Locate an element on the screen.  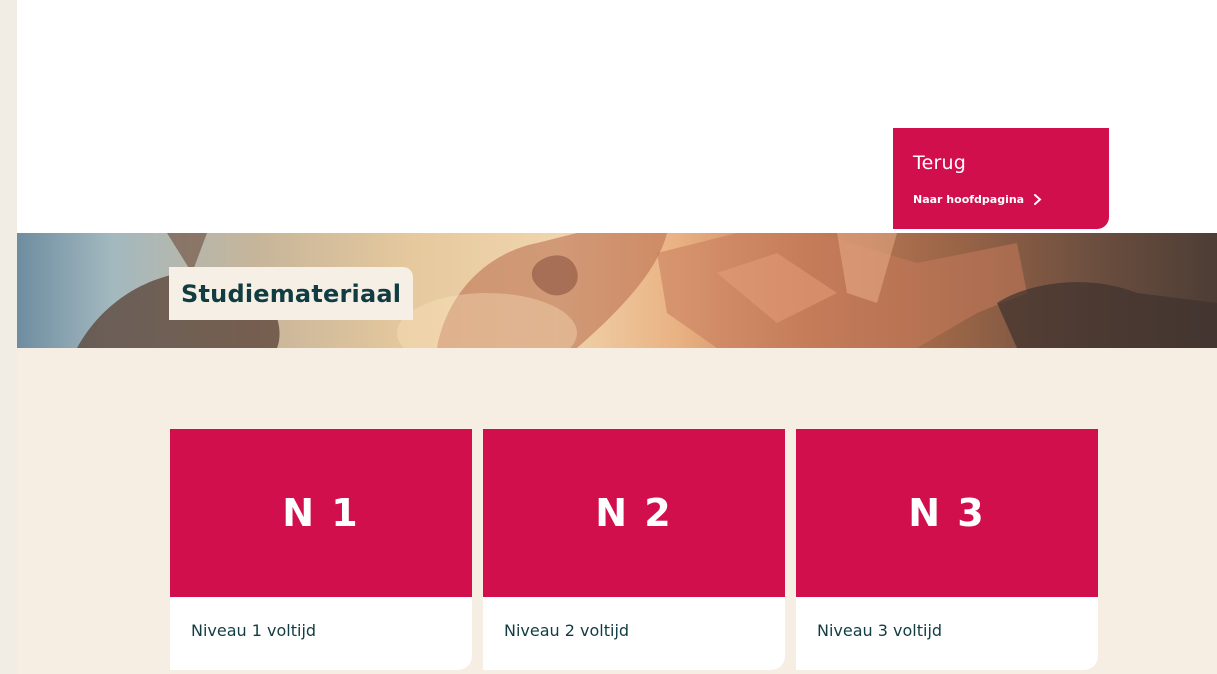
level-card-1: N 1 Niveau 1 voltijd is located at coordinates (321, 549).